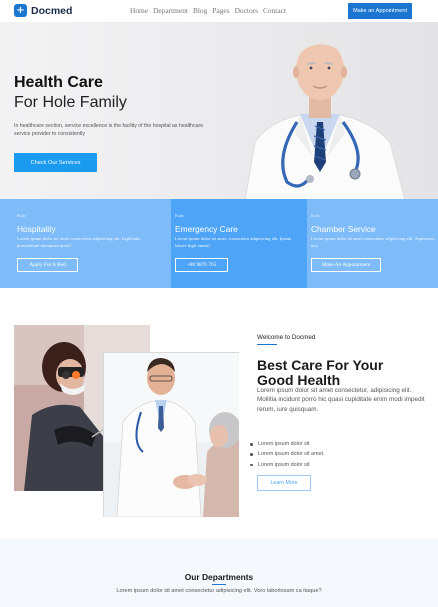 This screenshot has width=438, height=607. Describe the element at coordinates (139, 10) in the screenshot. I see `nav-item-home: Home` at that location.